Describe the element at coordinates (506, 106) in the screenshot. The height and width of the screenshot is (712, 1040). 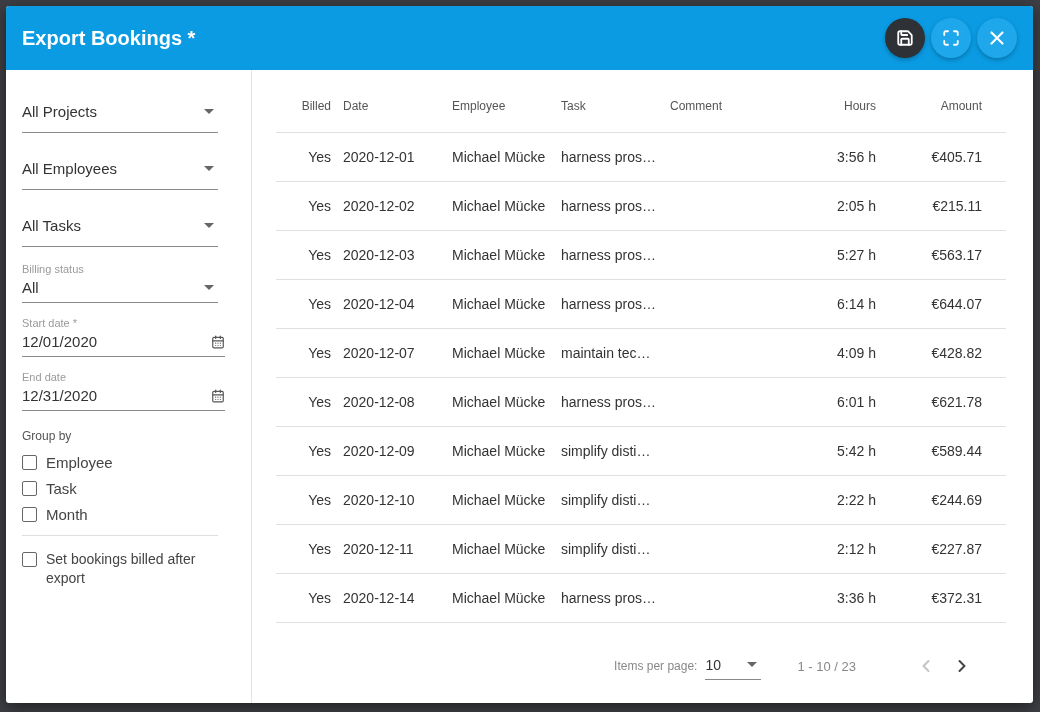
I see `column-header: Employee` at that location.